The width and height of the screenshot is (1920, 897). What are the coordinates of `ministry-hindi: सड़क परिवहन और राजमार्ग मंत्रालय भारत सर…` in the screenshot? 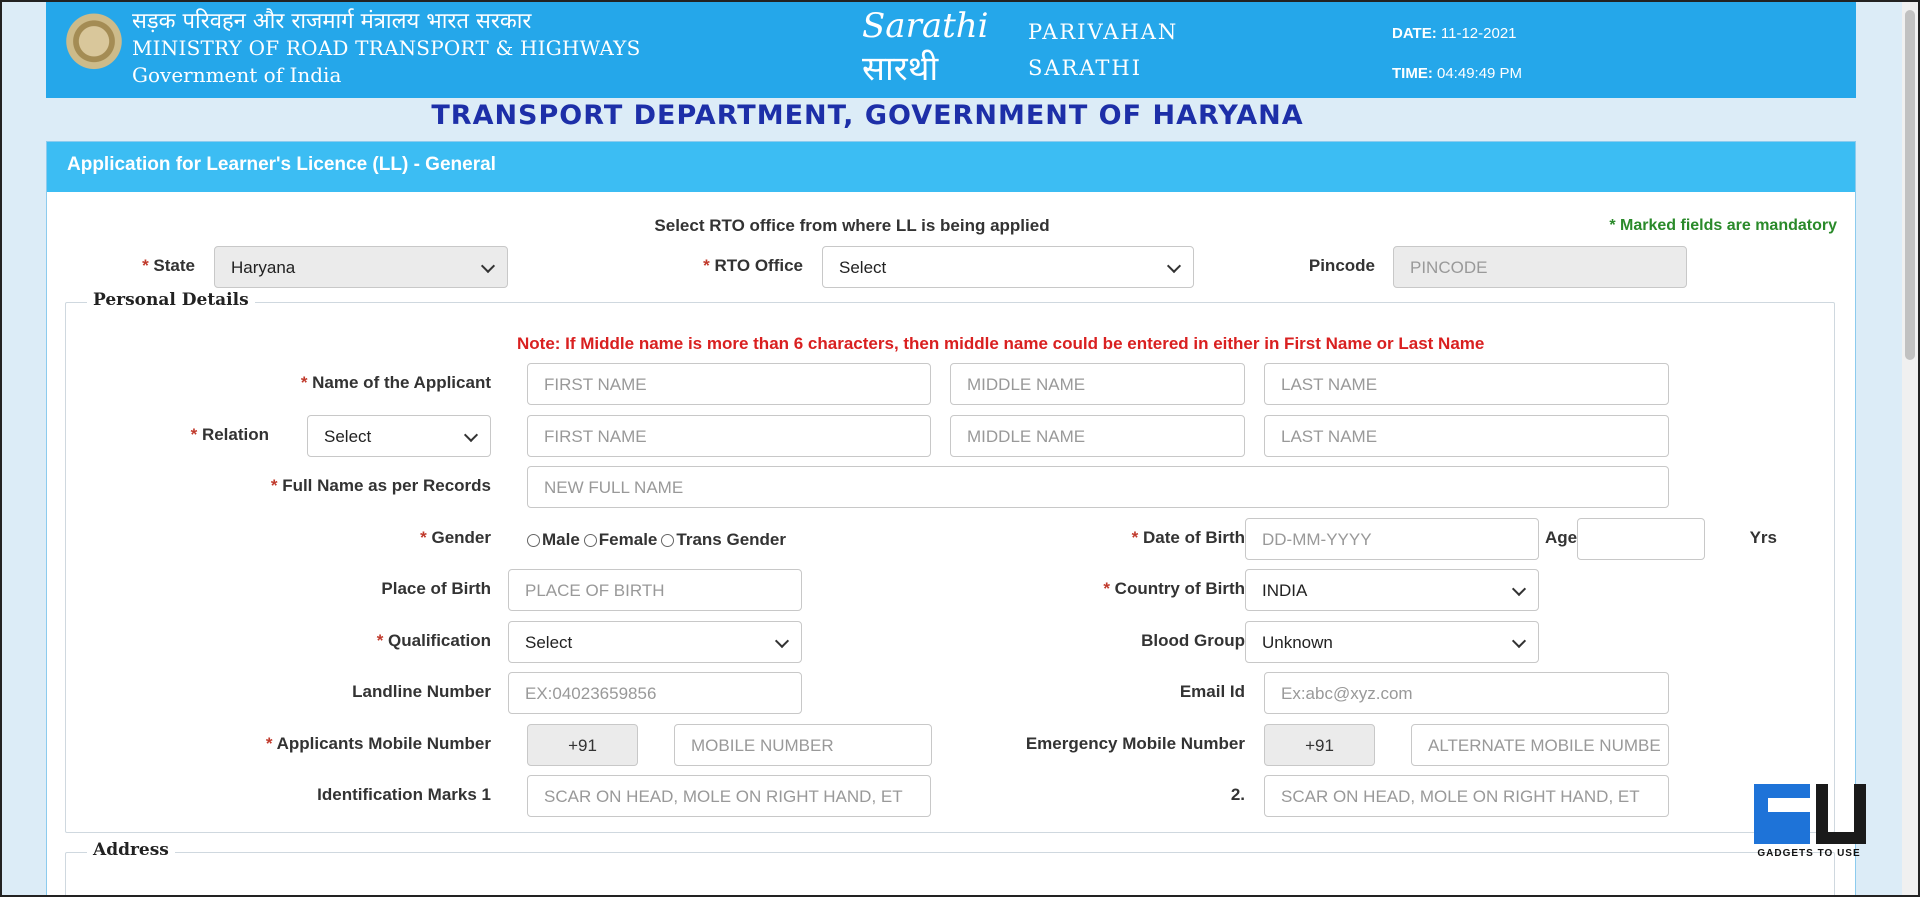 It's located at (332, 21).